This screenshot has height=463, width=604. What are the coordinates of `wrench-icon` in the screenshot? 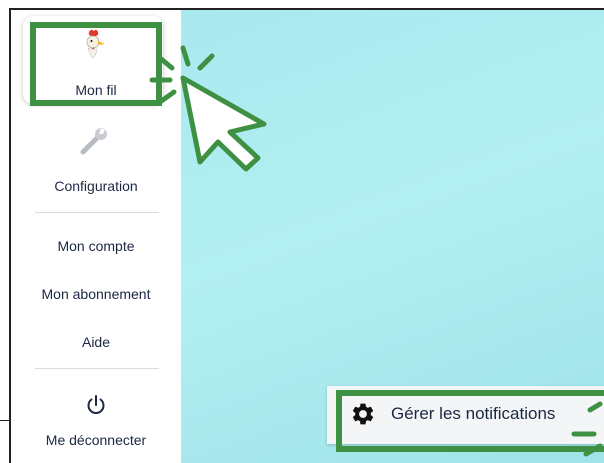 It's located at (94, 141).